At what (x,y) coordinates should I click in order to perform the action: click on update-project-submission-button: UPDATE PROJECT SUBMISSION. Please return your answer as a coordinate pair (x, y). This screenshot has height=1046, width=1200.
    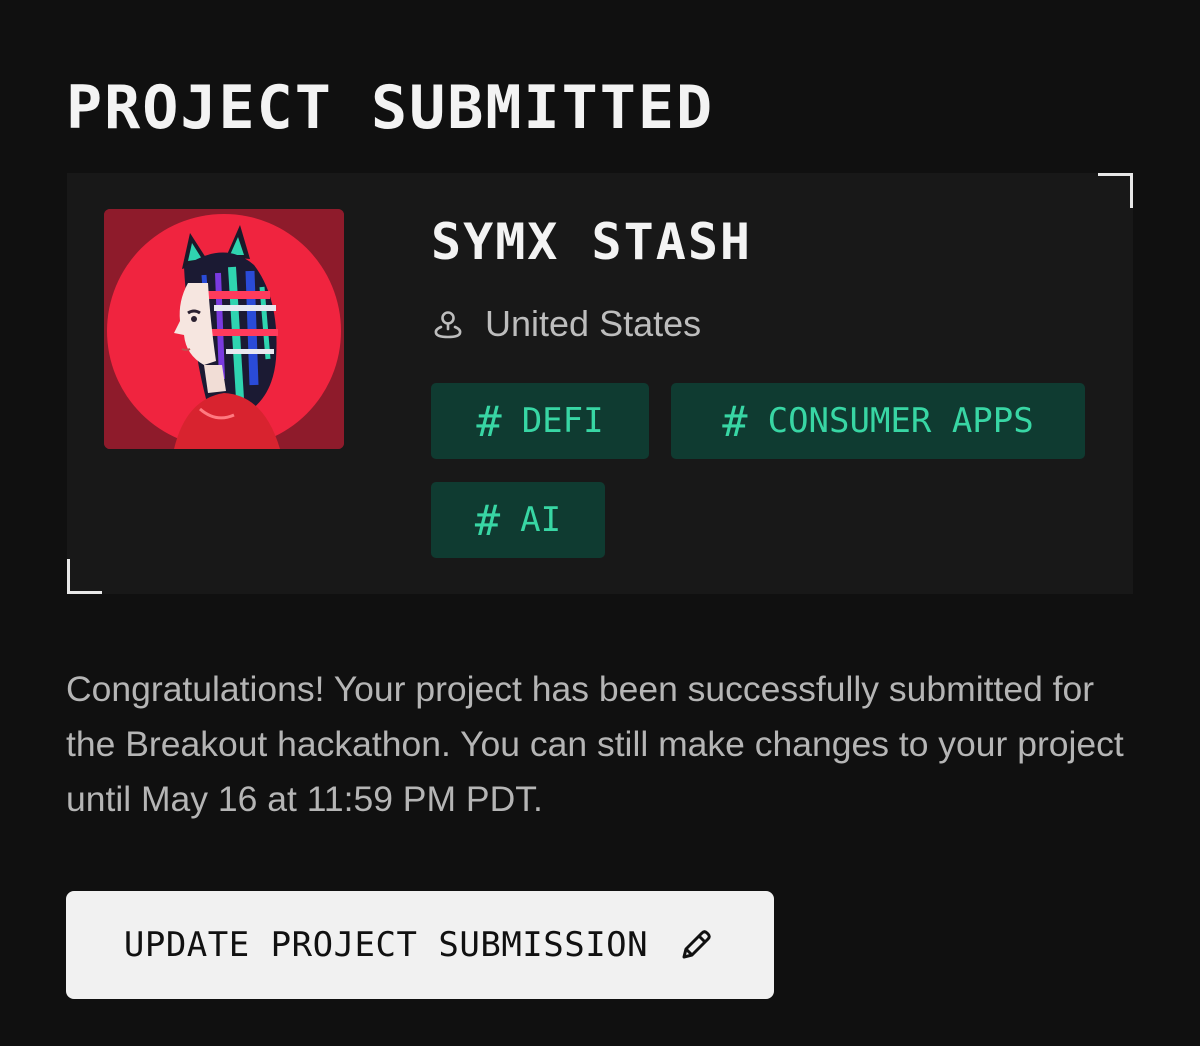
    Looking at the image, I should click on (420, 945).